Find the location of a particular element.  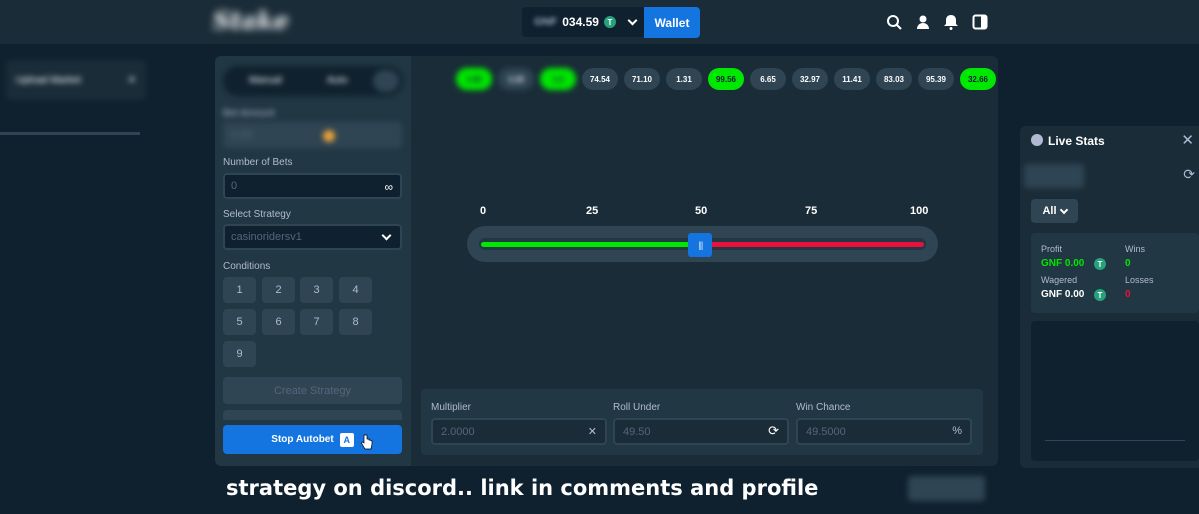

slider-handle: ||| is located at coordinates (700, 245).